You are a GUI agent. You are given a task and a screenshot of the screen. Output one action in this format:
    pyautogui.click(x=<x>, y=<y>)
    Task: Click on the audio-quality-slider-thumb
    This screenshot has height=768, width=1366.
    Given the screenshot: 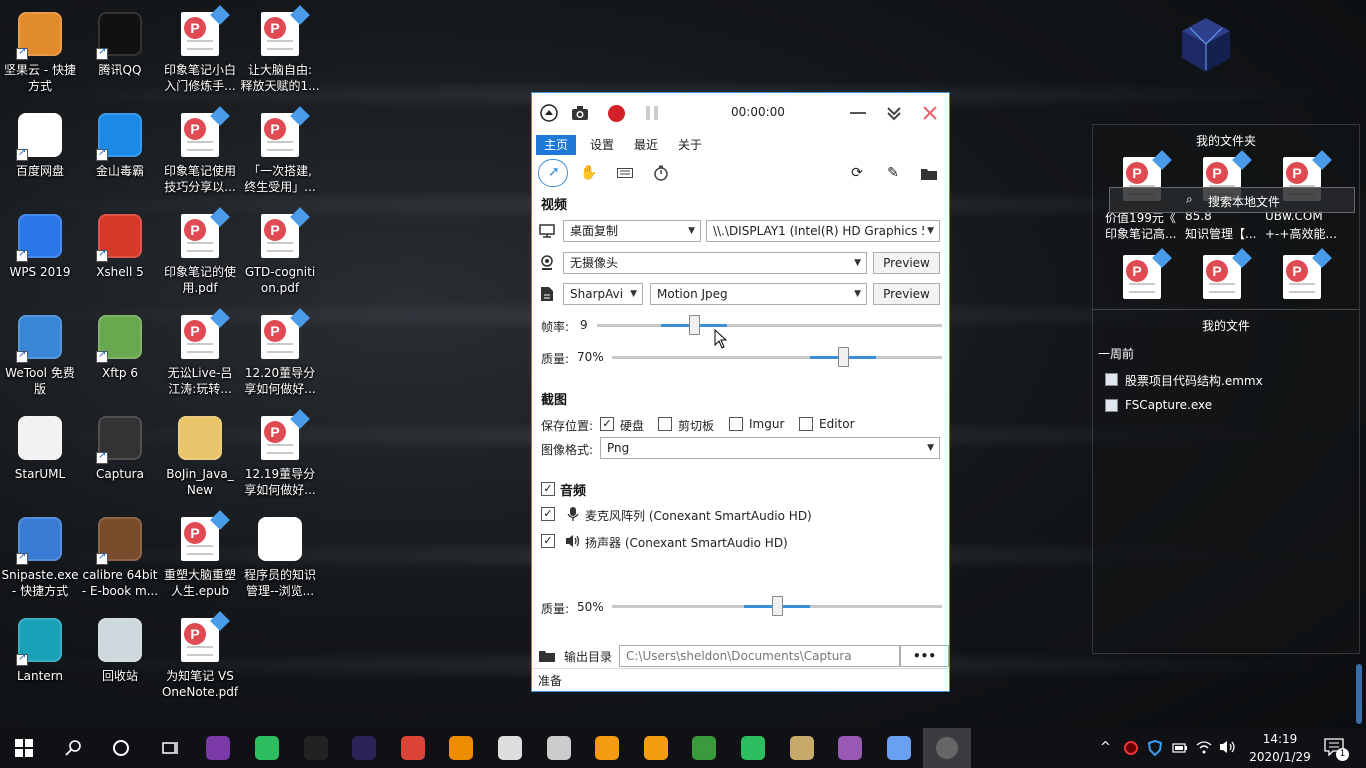 What is the action you would take?
    pyautogui.click(x=777, y=606)
    